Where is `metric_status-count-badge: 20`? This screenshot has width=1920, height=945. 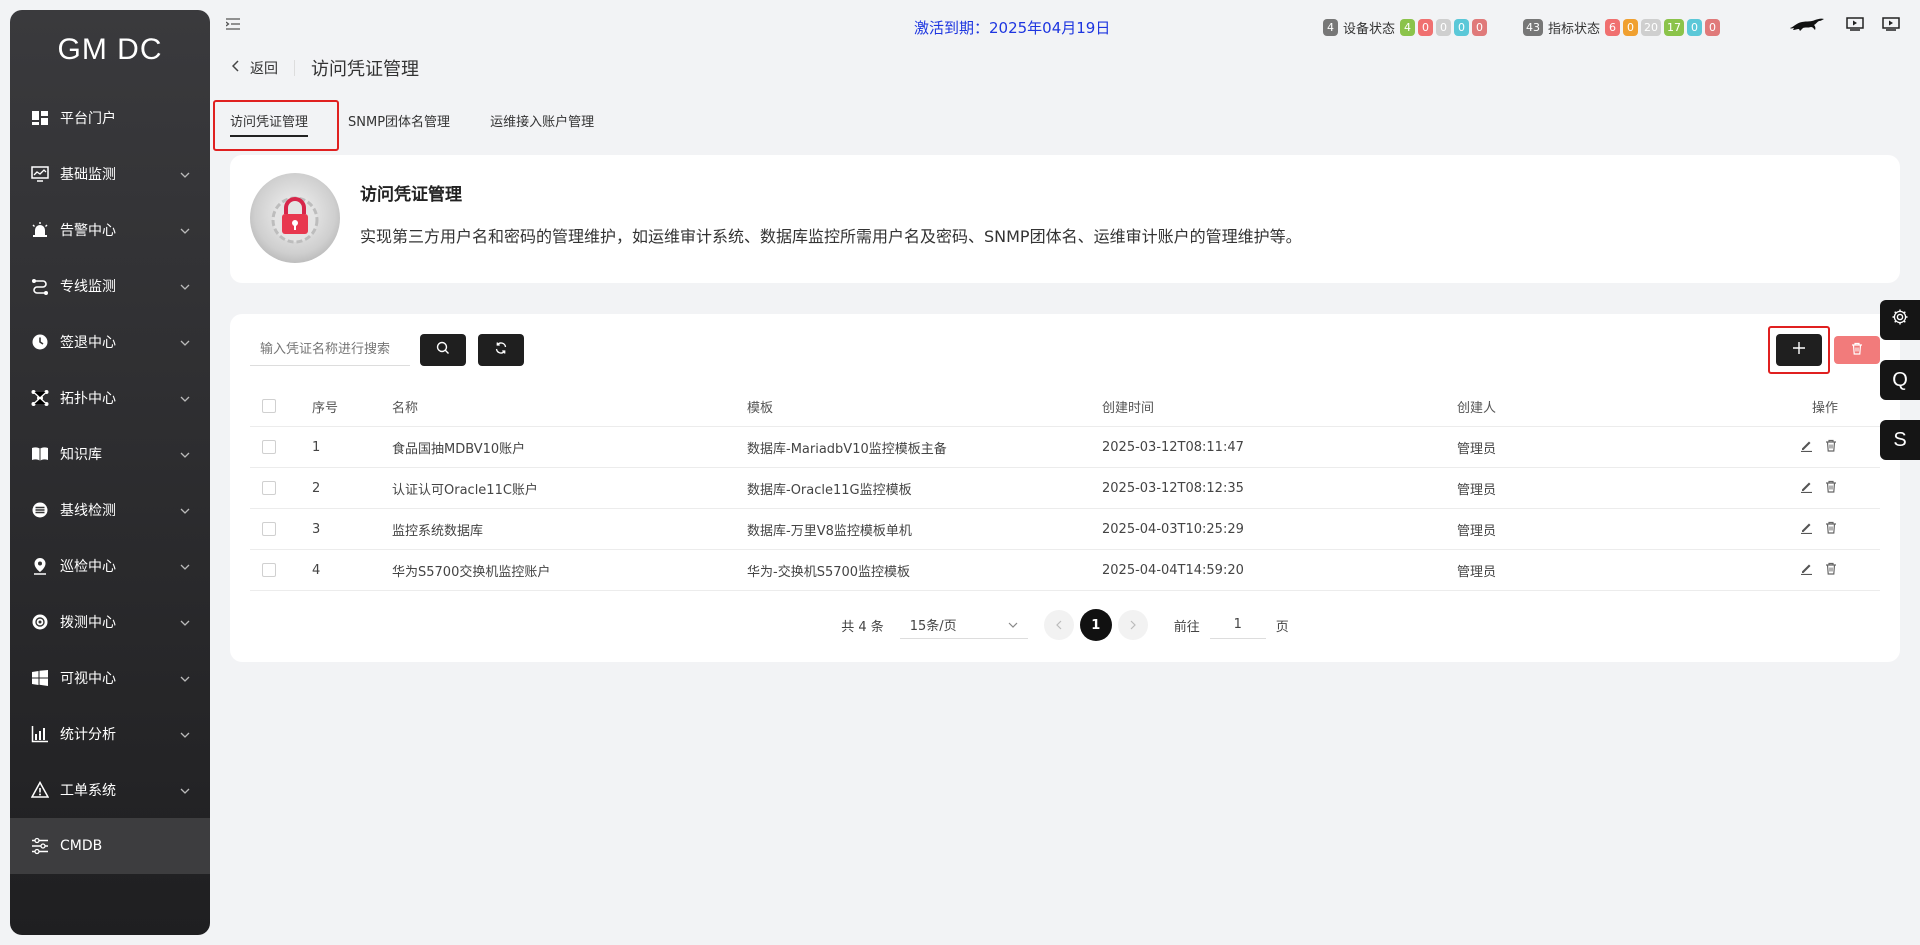
metric_status-count-badge: 20 is located at coordinates (1651, 27).